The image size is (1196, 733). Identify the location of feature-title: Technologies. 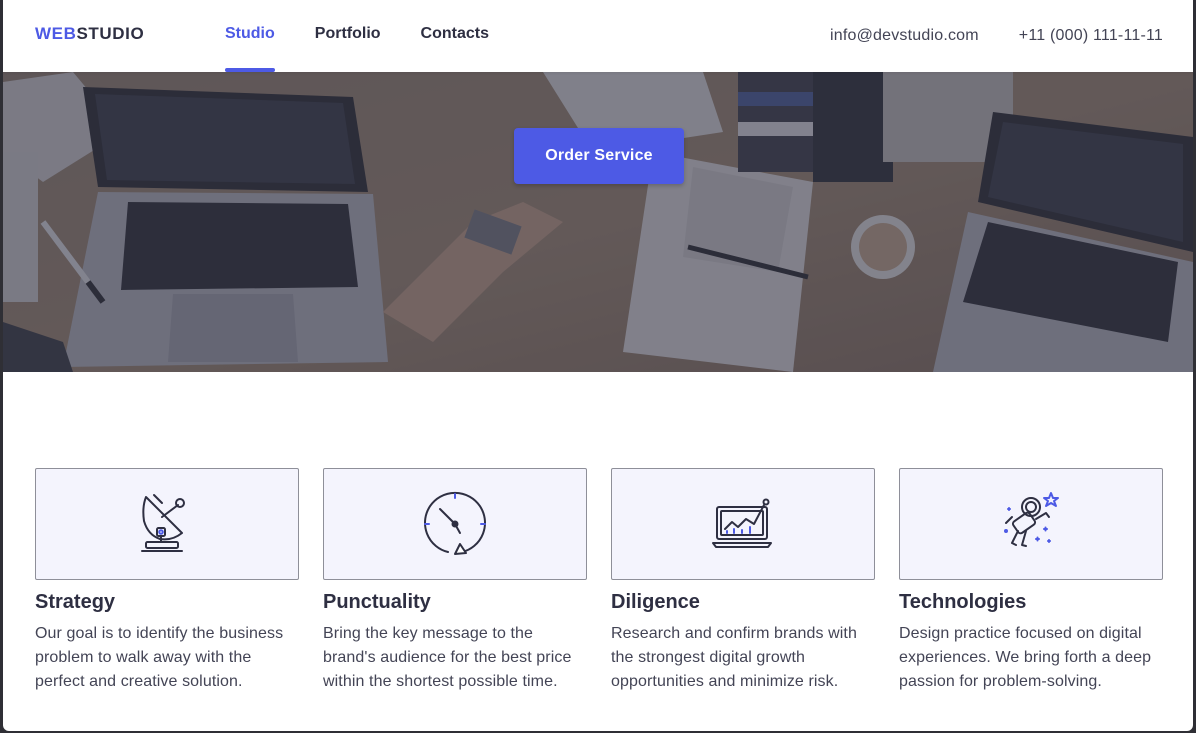
(963, 602).